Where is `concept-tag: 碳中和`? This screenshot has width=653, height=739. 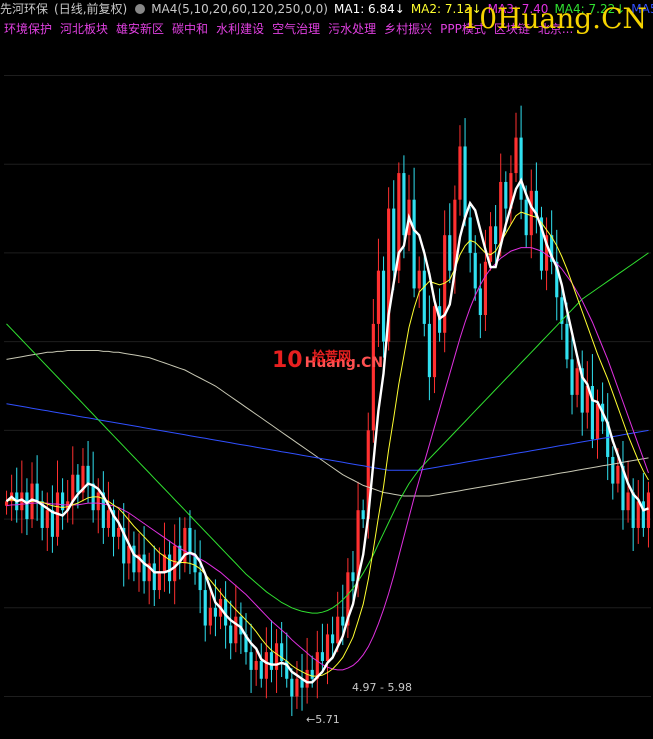
concept-tag: 碳中和 is located at coordinates (190, 29).